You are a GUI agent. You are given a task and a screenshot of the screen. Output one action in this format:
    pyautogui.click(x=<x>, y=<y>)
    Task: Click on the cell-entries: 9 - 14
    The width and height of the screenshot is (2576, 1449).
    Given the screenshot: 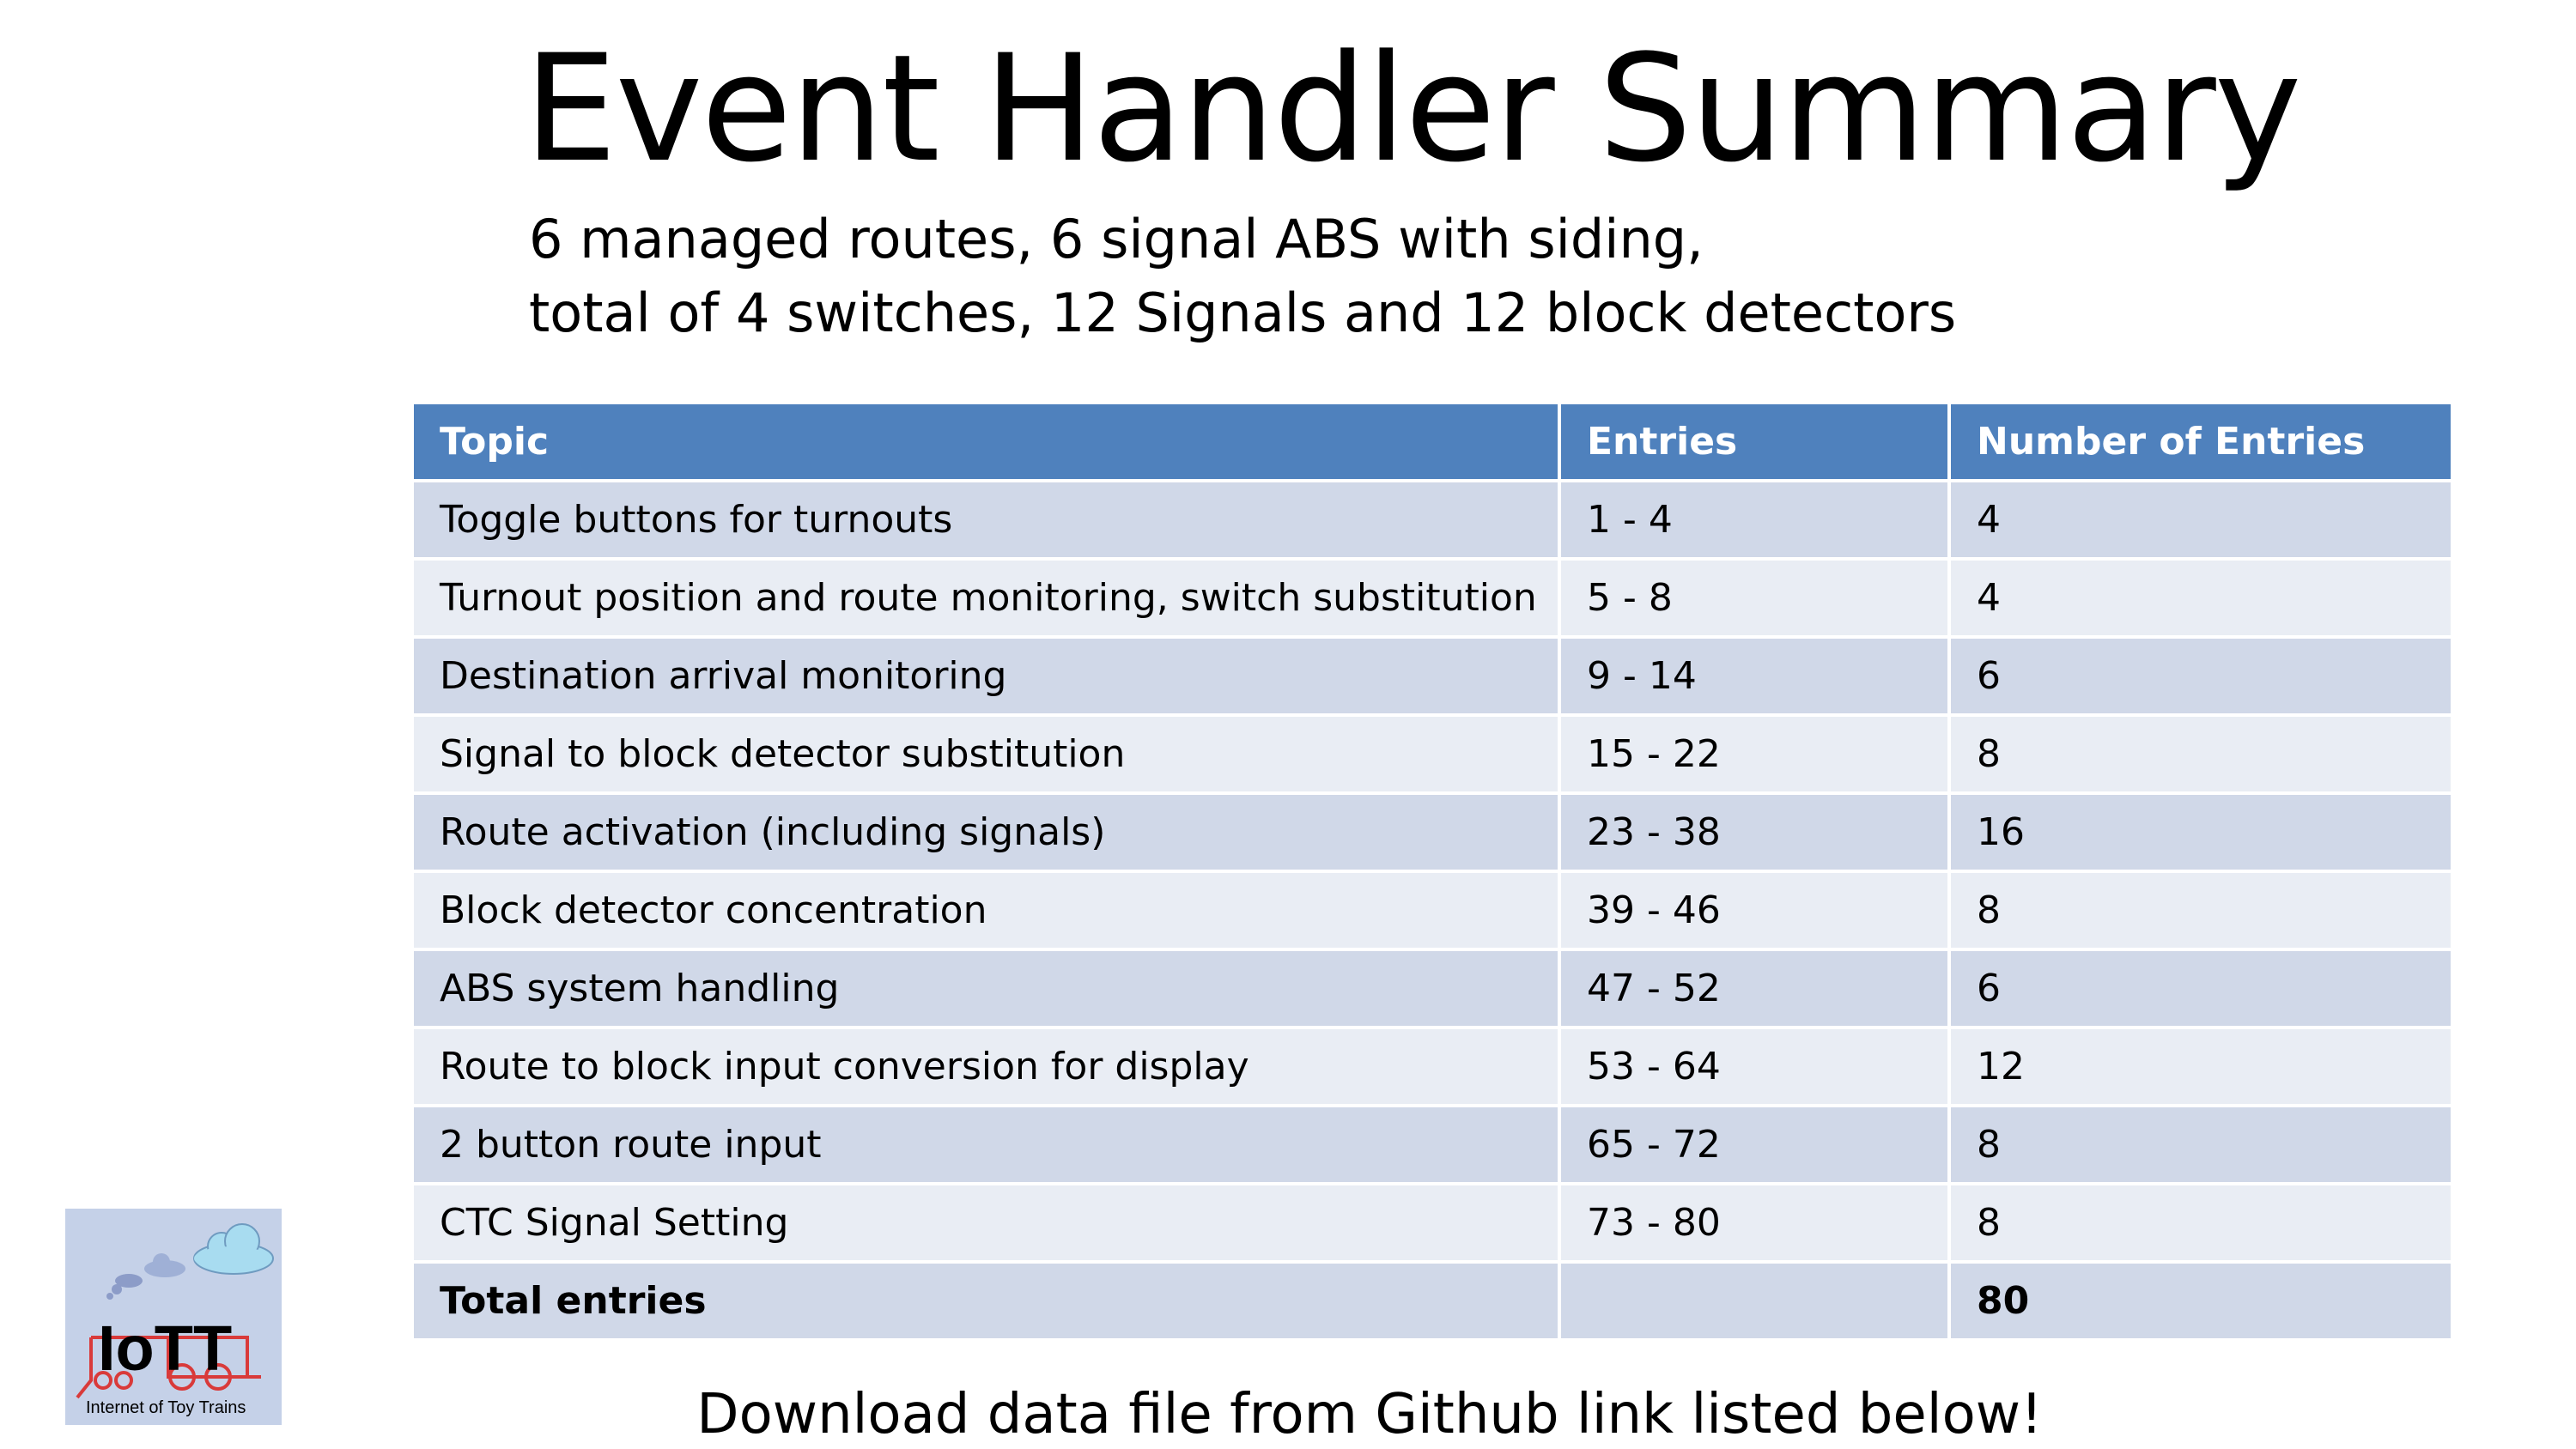 What is the action you would take?
    pyautogui.click(x=1755, y=676)
    